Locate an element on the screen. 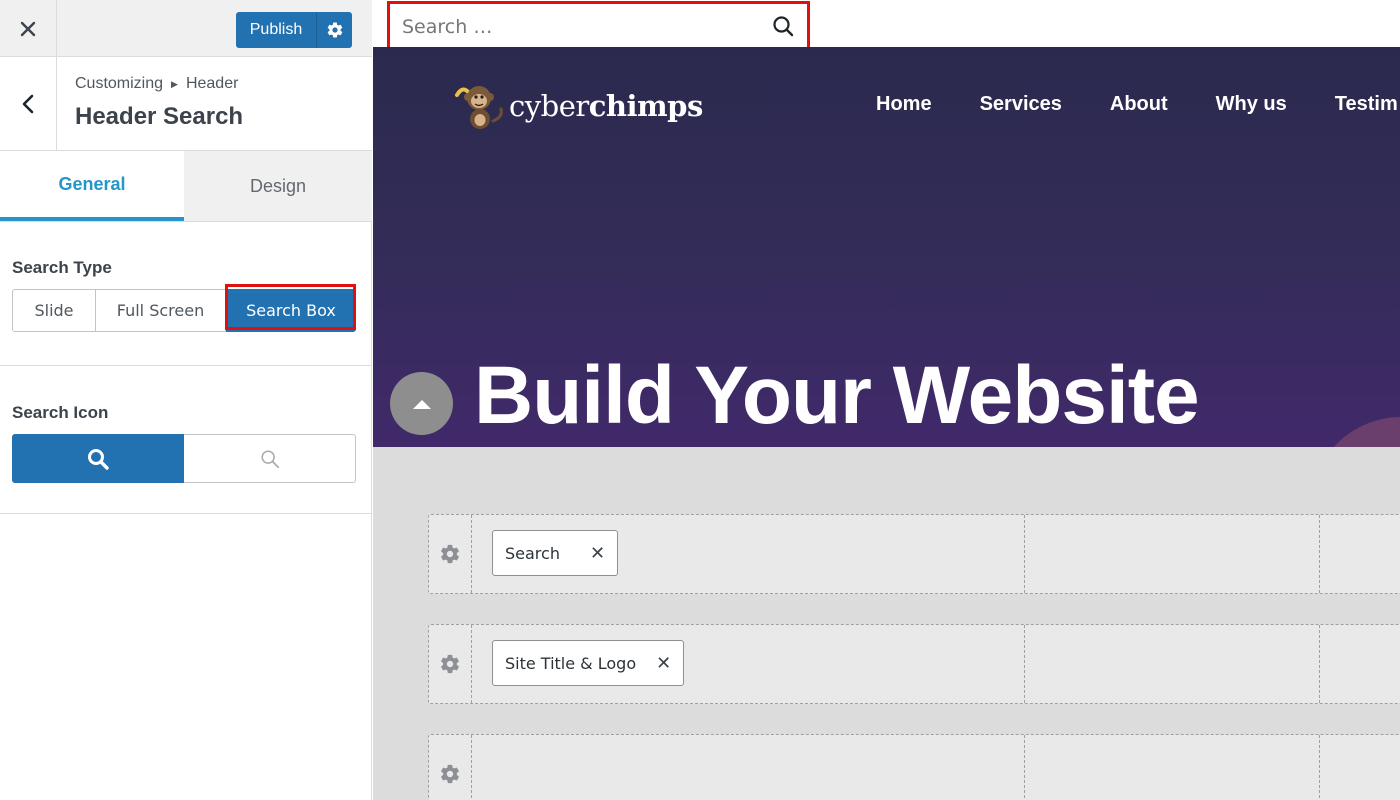 The height and width of the screenshot is (800, 1400). breadcrumb-current: Header is located at coordinates (212, 83).